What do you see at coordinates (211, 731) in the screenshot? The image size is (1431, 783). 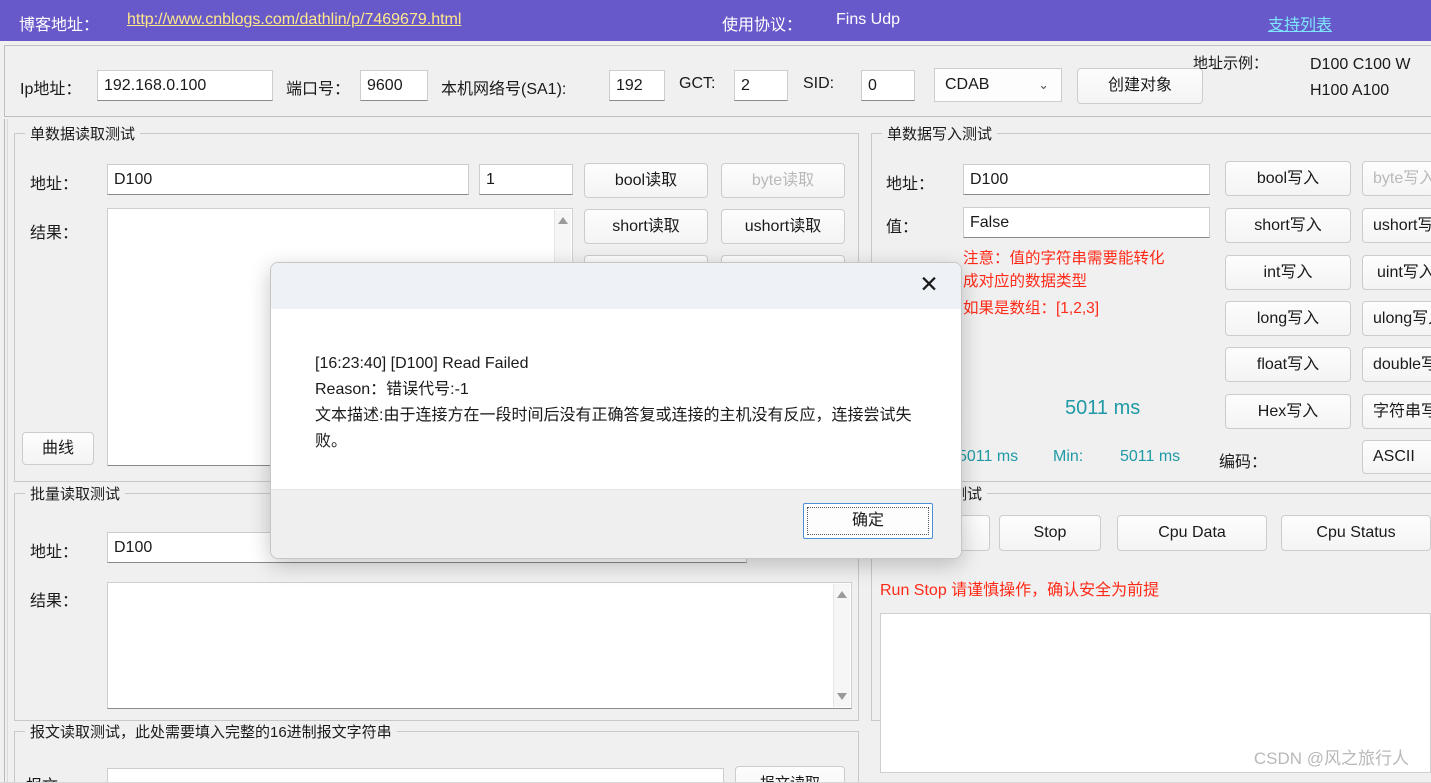 I see `message-read-title: 报文读取测试，此处需要填入完整的16进制报文字符串` at bounding box center [211, 731].